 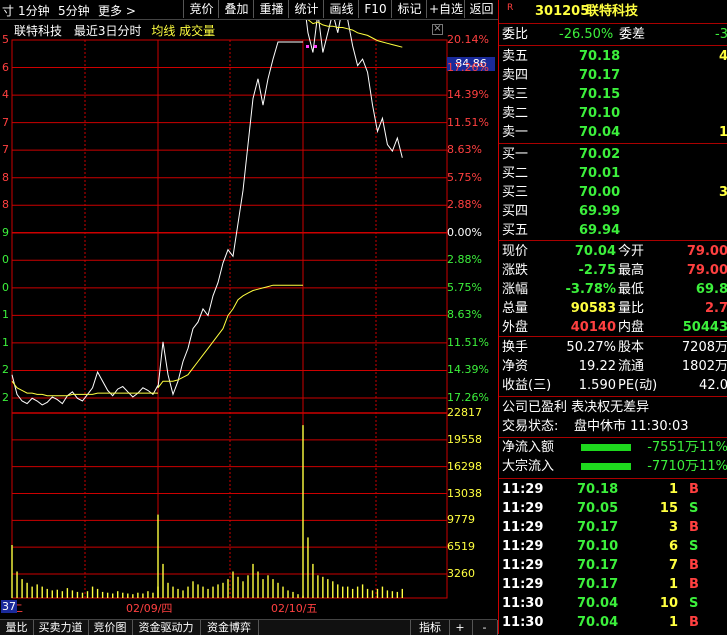 I want to click on tick-price: 70.10, so click(x=598, y=546).